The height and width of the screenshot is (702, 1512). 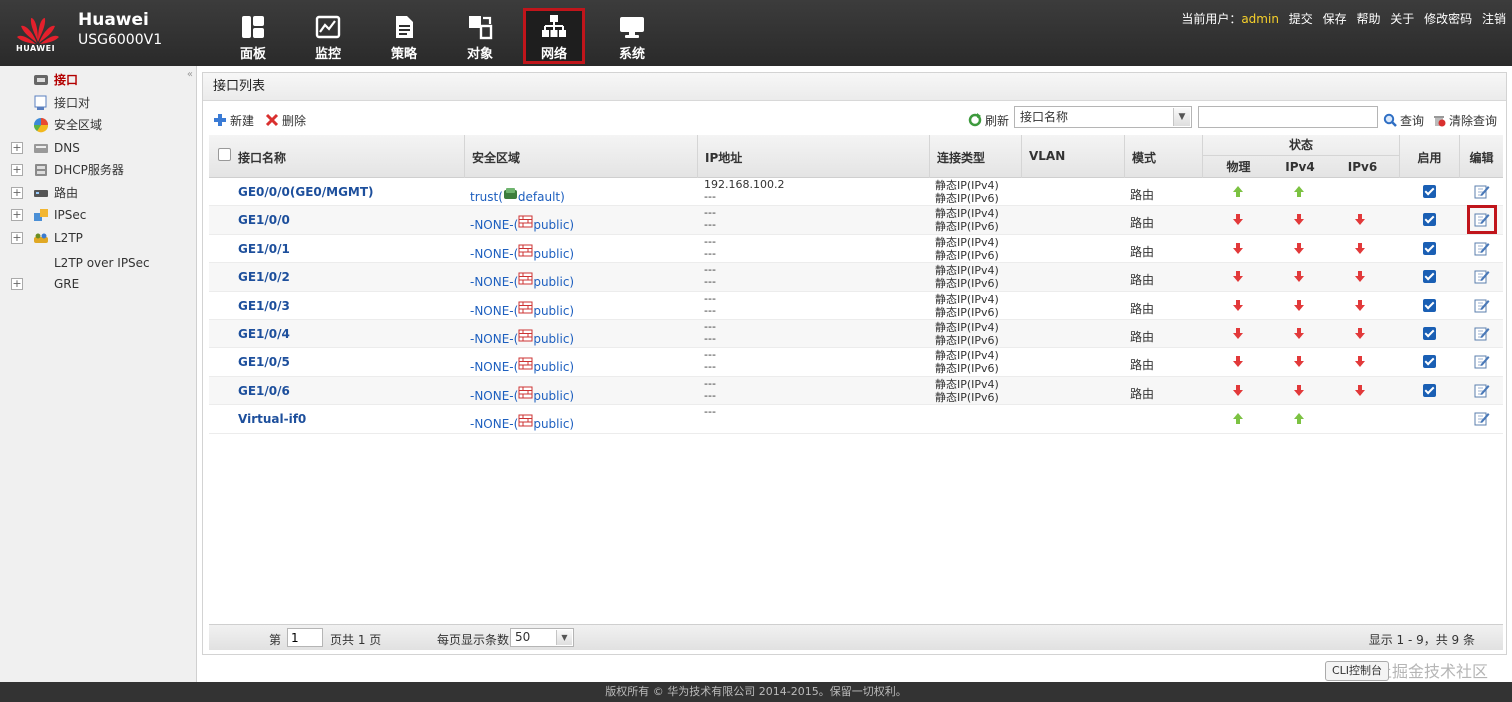 What do you see at coordinates (542, 637) in the screenshot?
I see `per-page-select: 50 ▼` at bounding box center [542, 637].